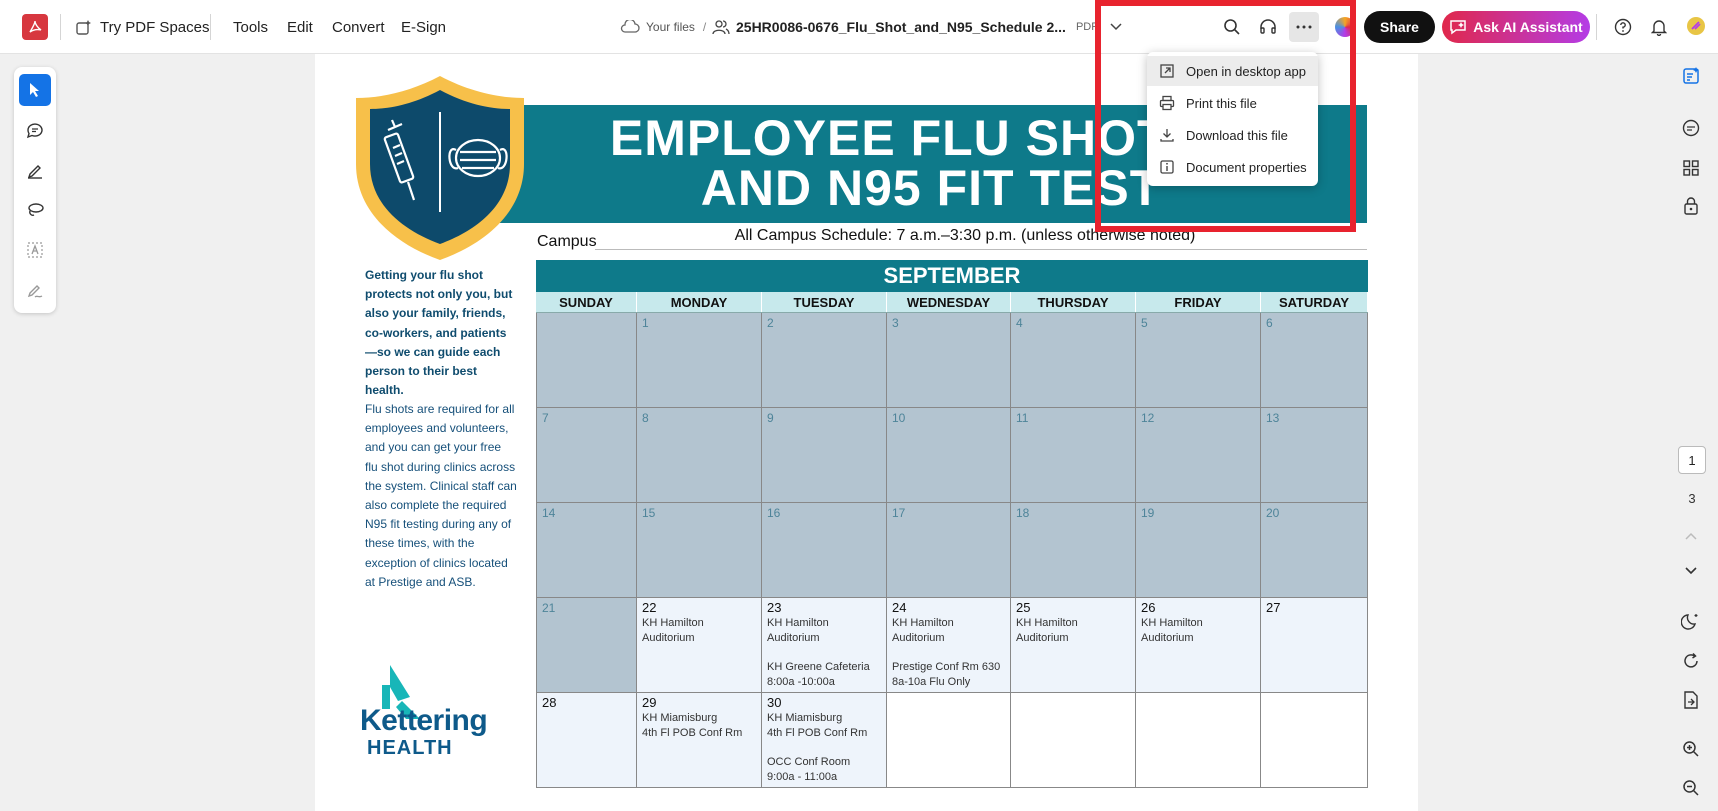 The width and height of the screenshot is (1718, 811). I want to click on day-number: 24, so click(899, 607).